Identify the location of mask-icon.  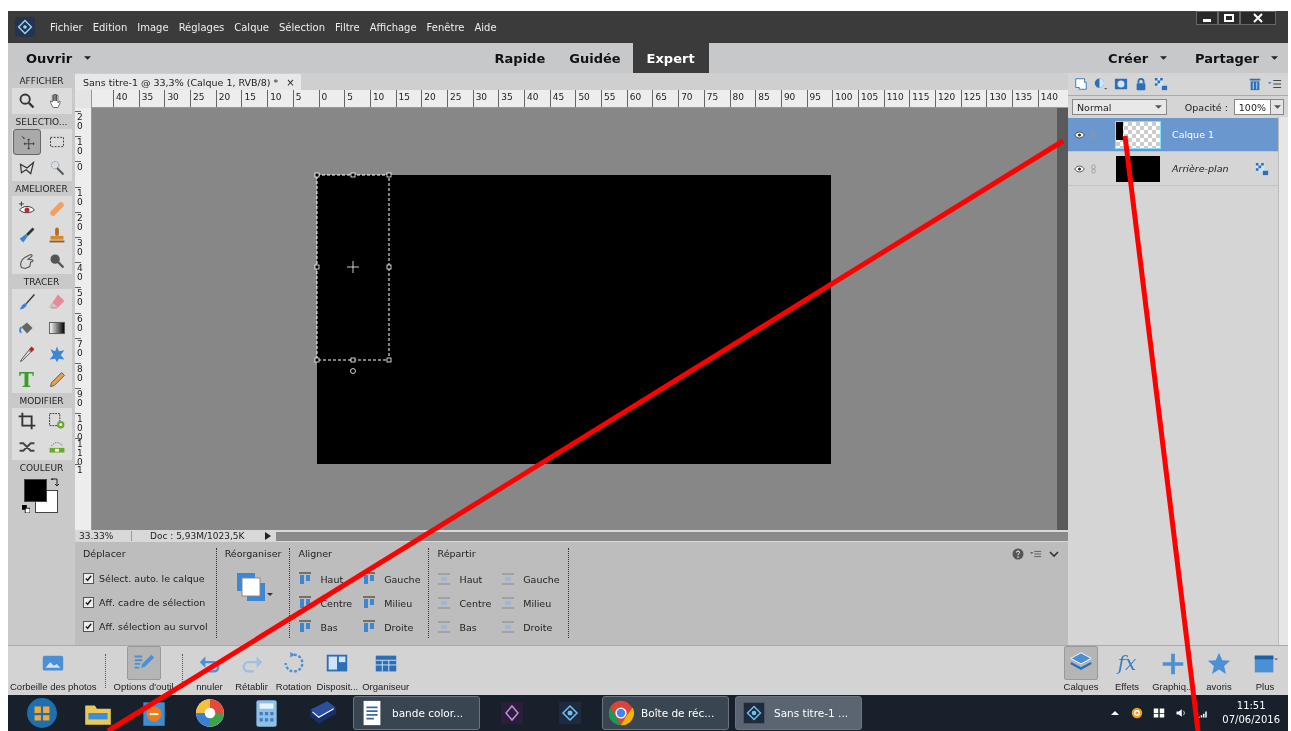
(1121, 84).